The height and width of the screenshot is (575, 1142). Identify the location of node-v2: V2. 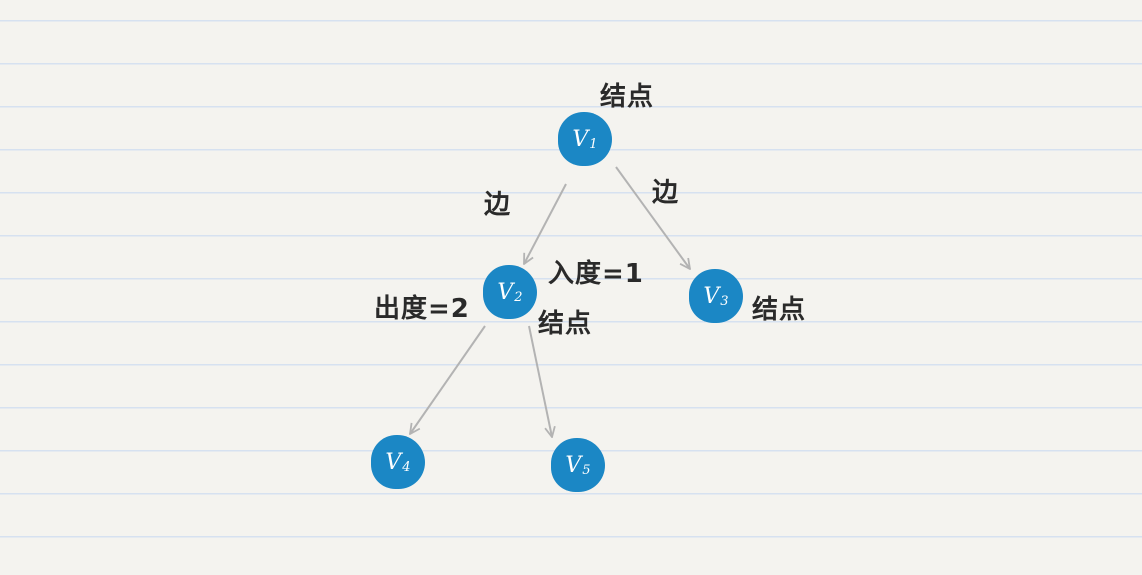
(510, 292).